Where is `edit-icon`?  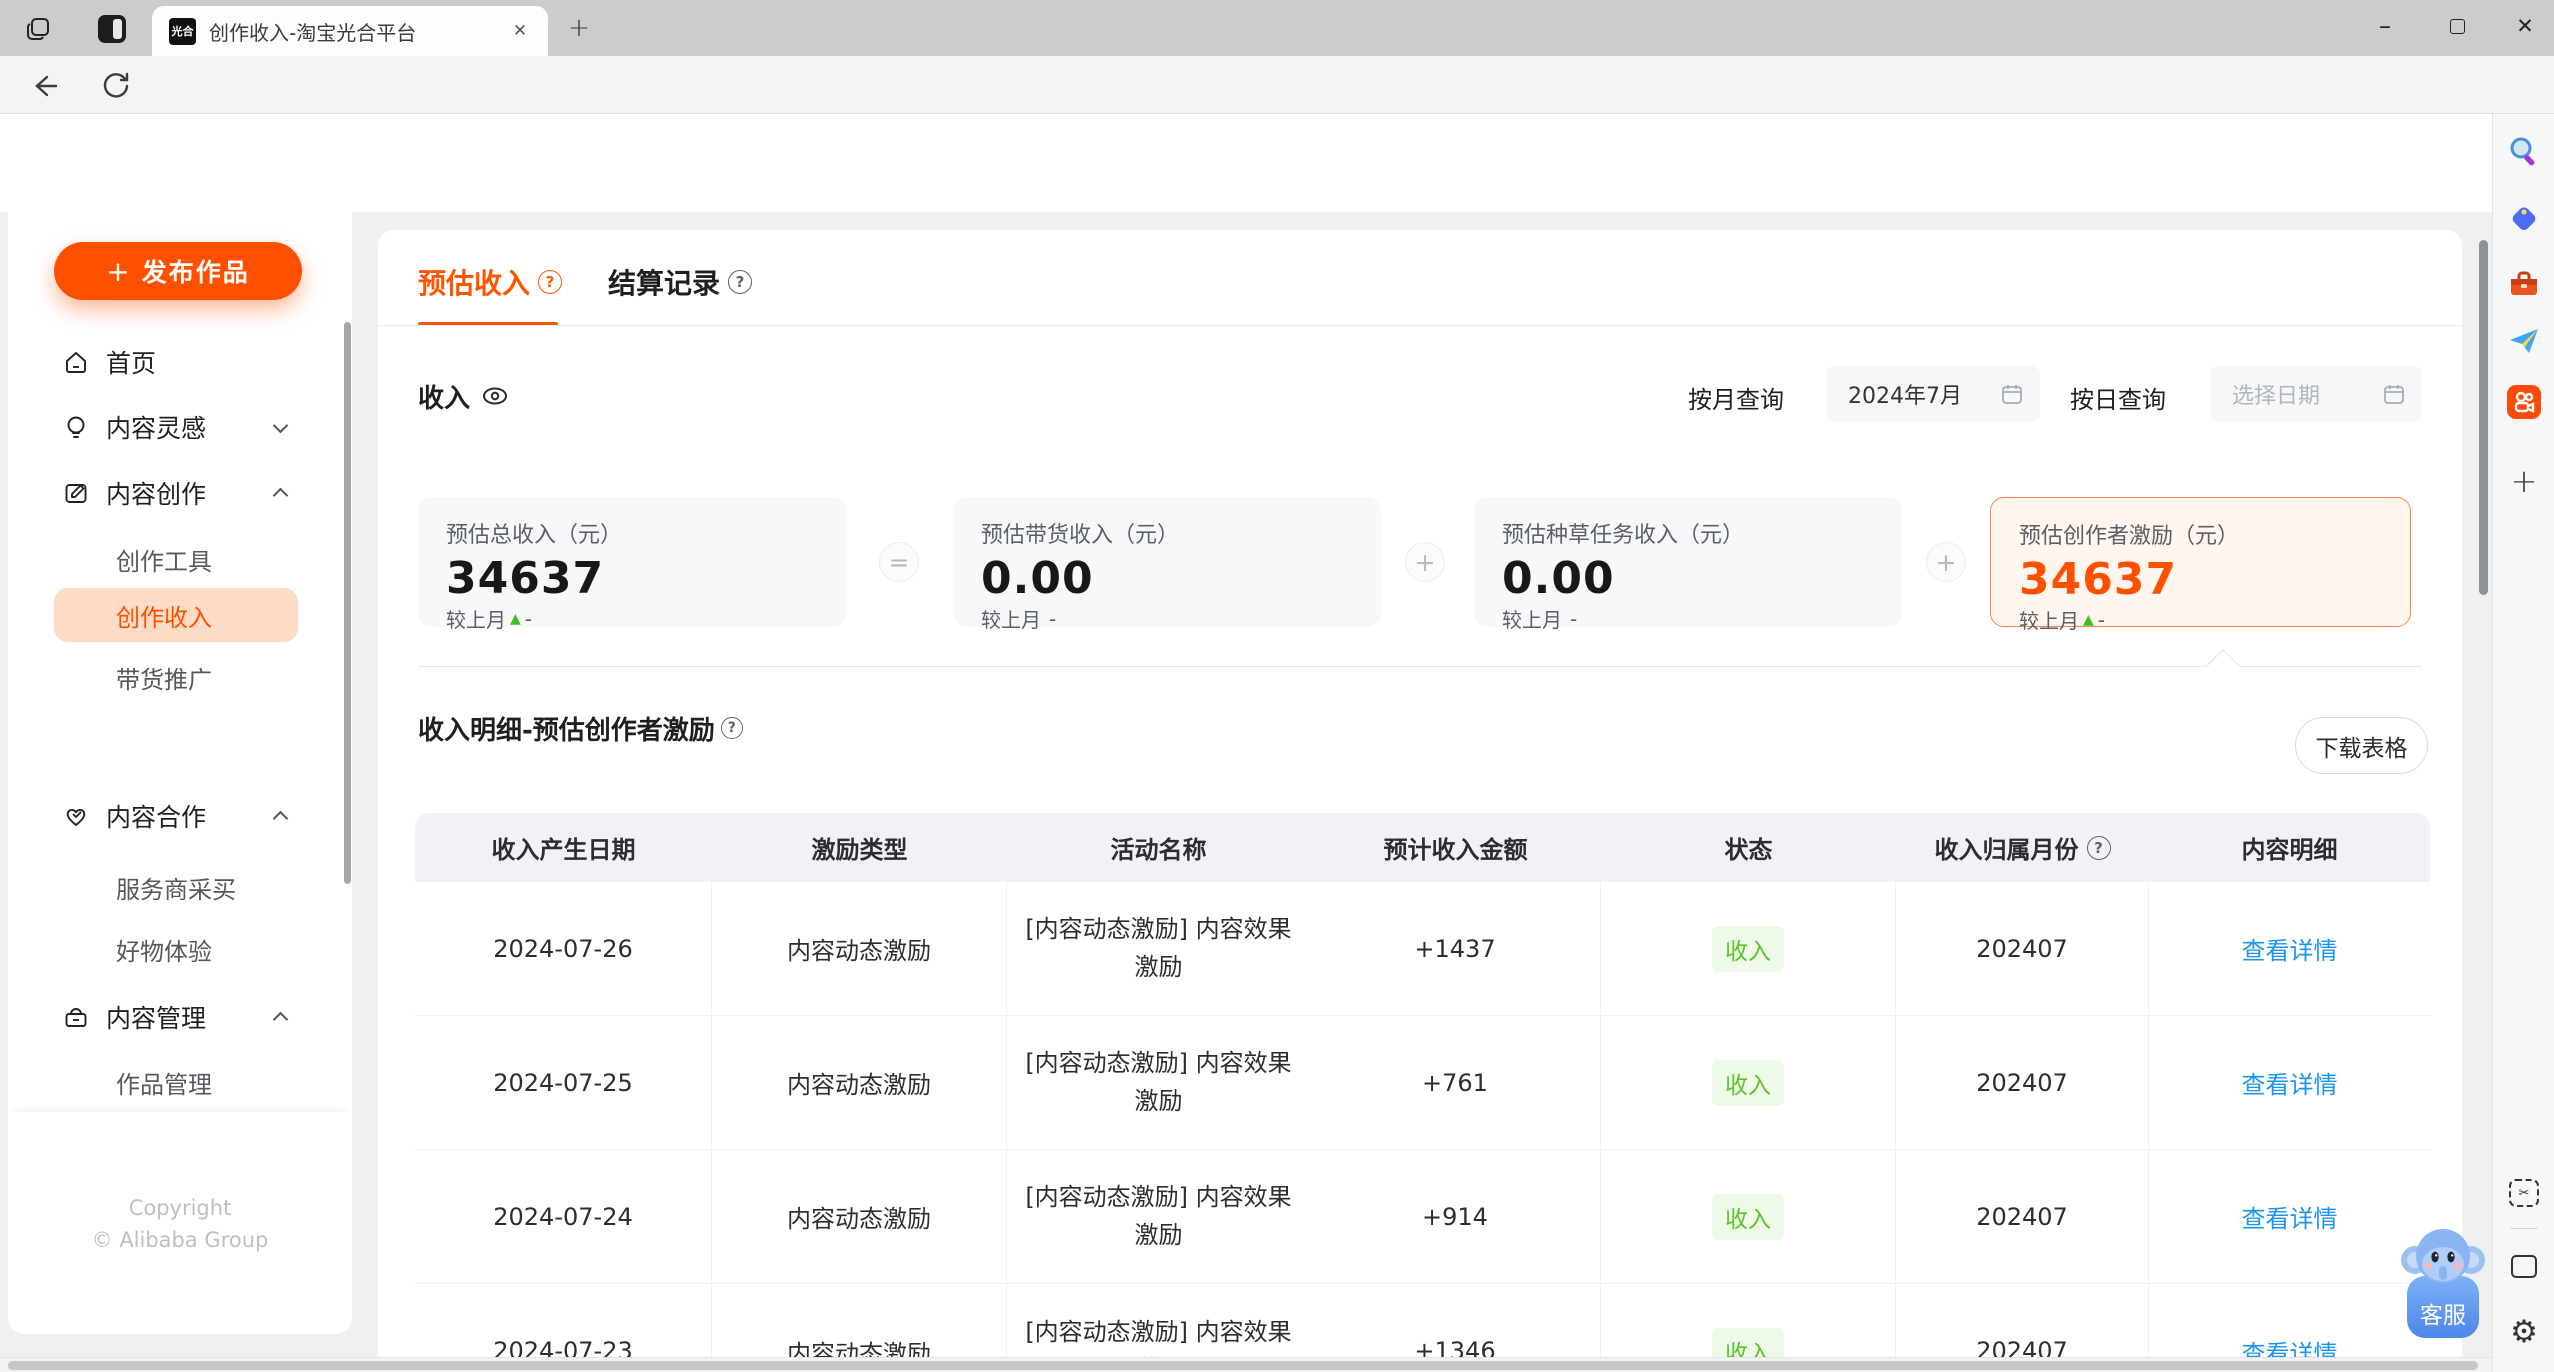
edit-icon is located at coordinates (76, 493).